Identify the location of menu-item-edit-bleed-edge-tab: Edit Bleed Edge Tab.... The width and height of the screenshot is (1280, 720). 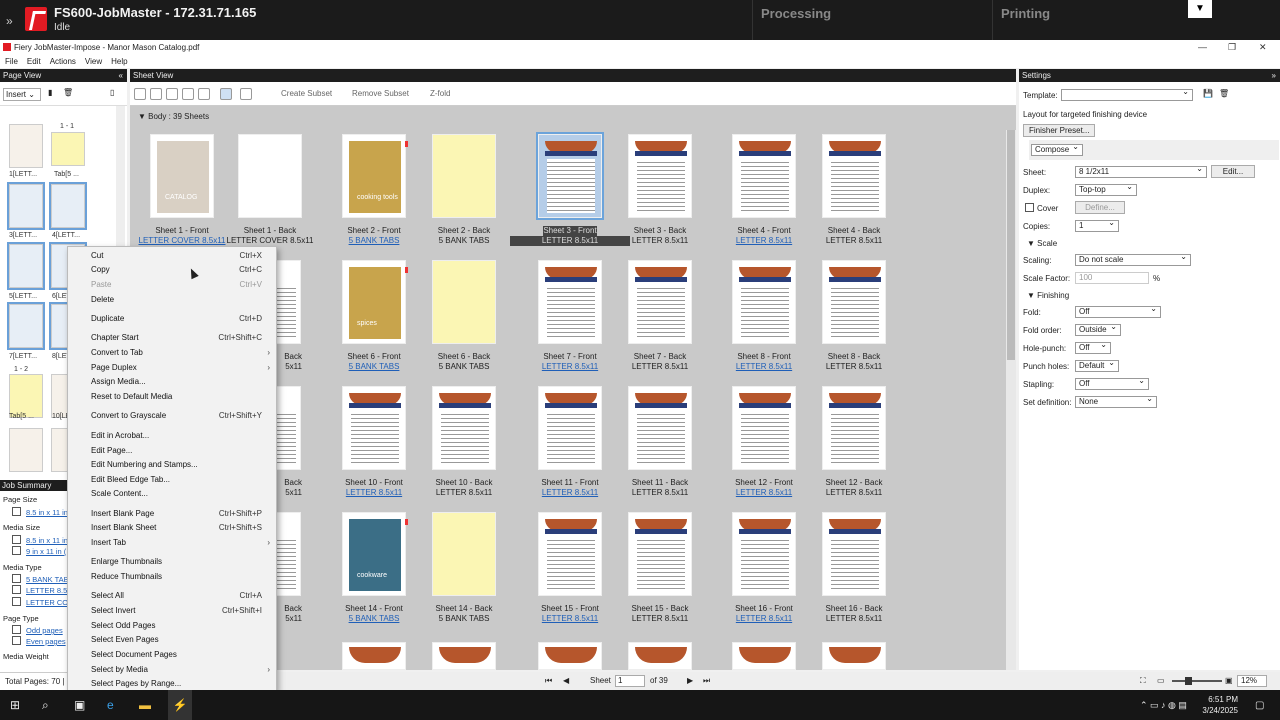
(130, 479).